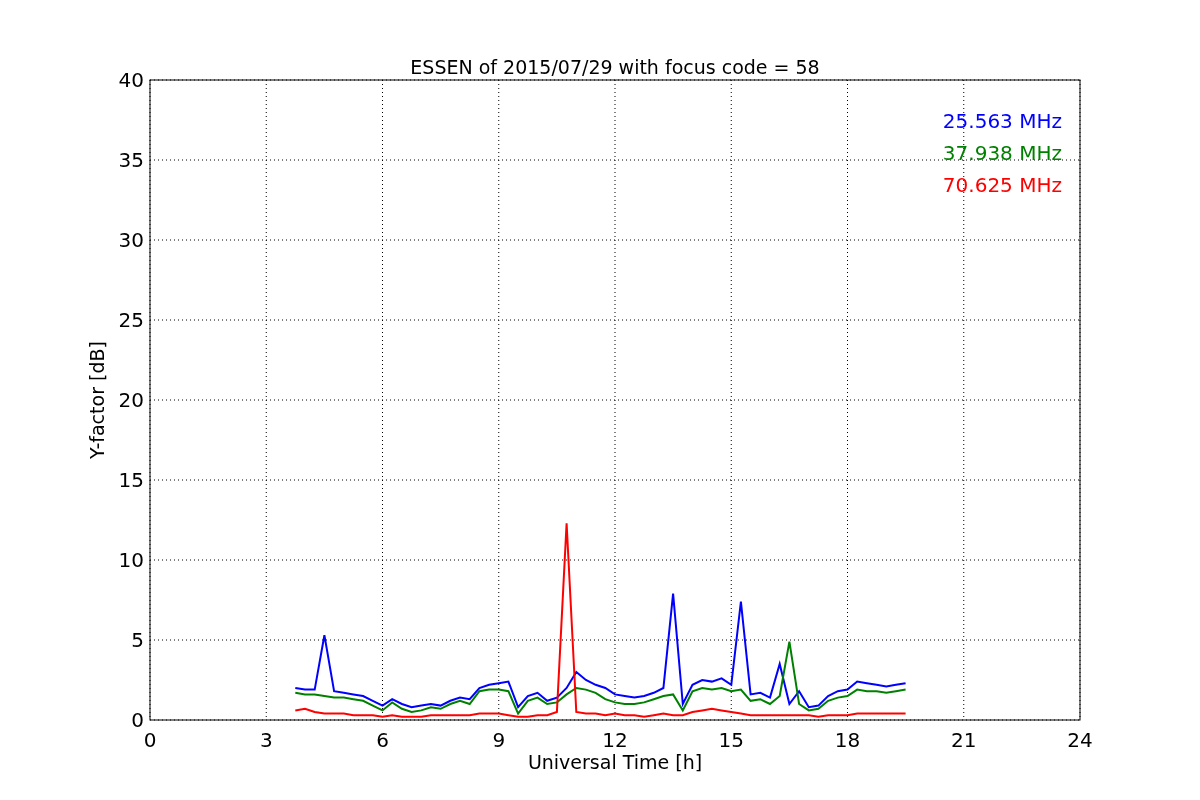  I want to click on y-tick-label: 20, so click(131, 400).